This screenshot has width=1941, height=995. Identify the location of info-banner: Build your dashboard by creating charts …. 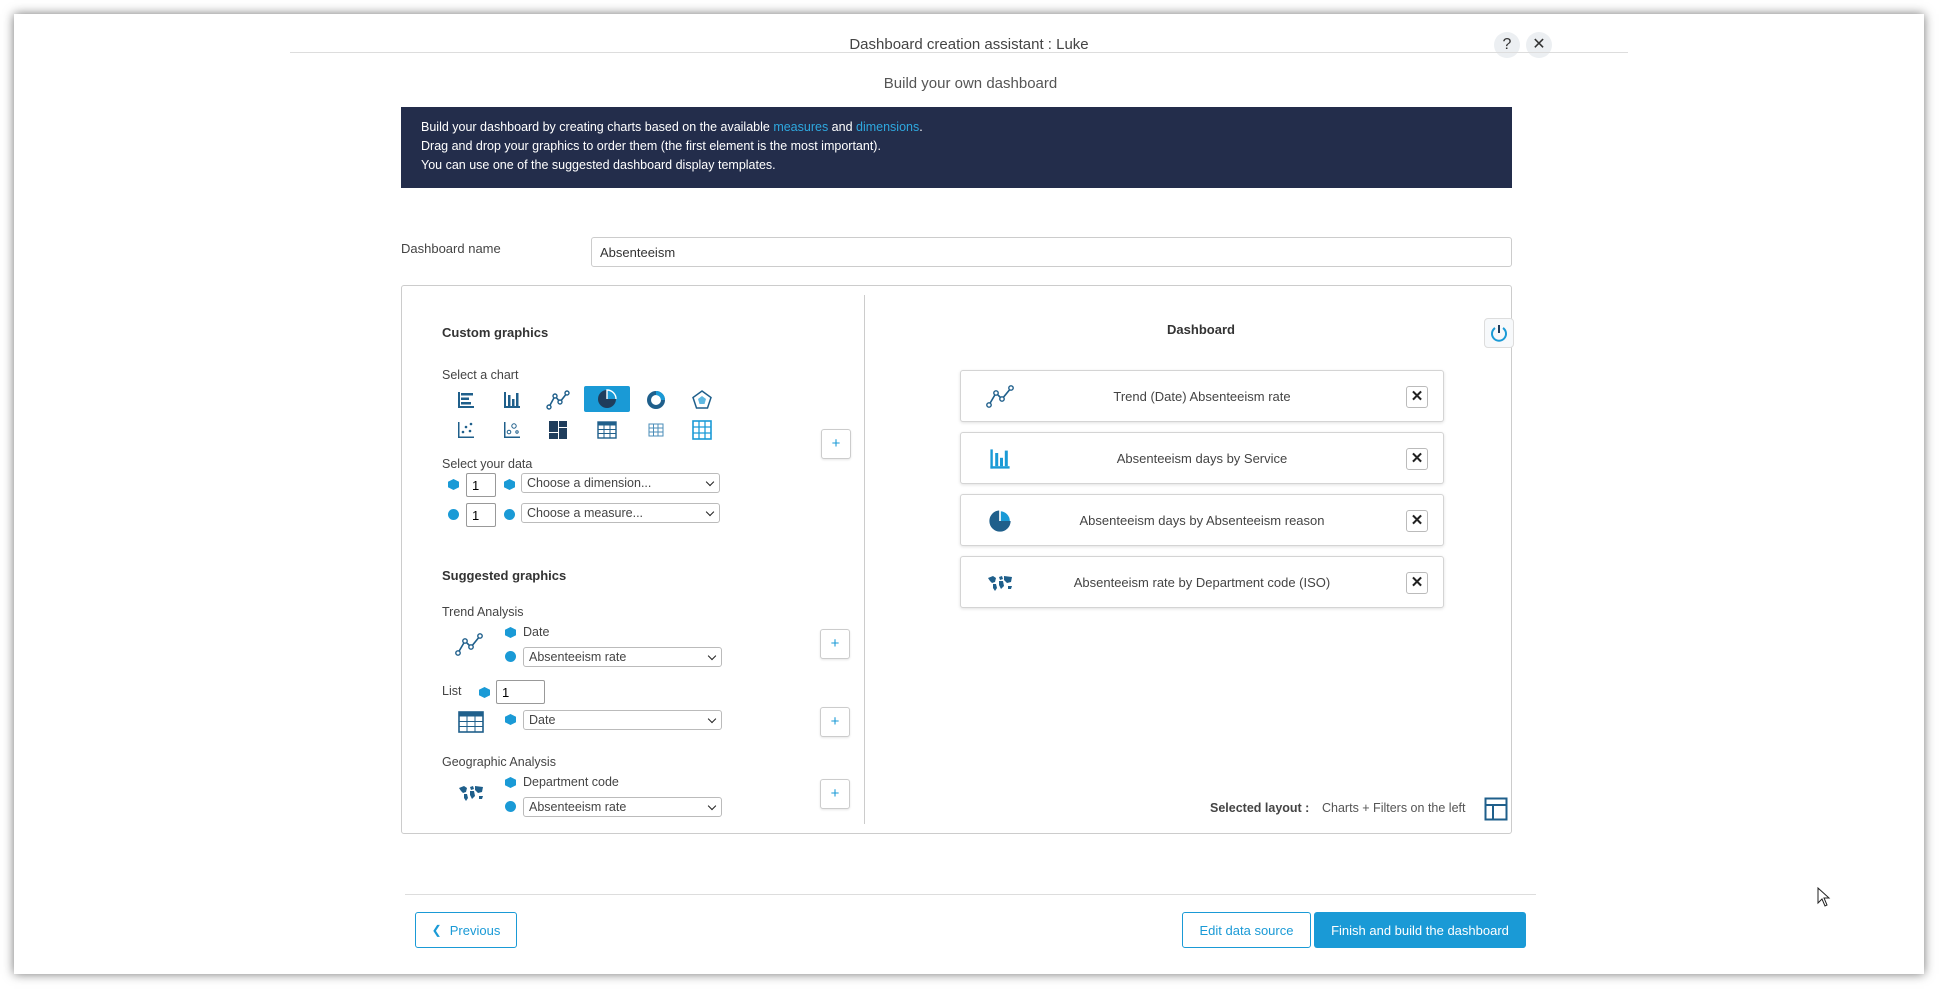
(956, 147).